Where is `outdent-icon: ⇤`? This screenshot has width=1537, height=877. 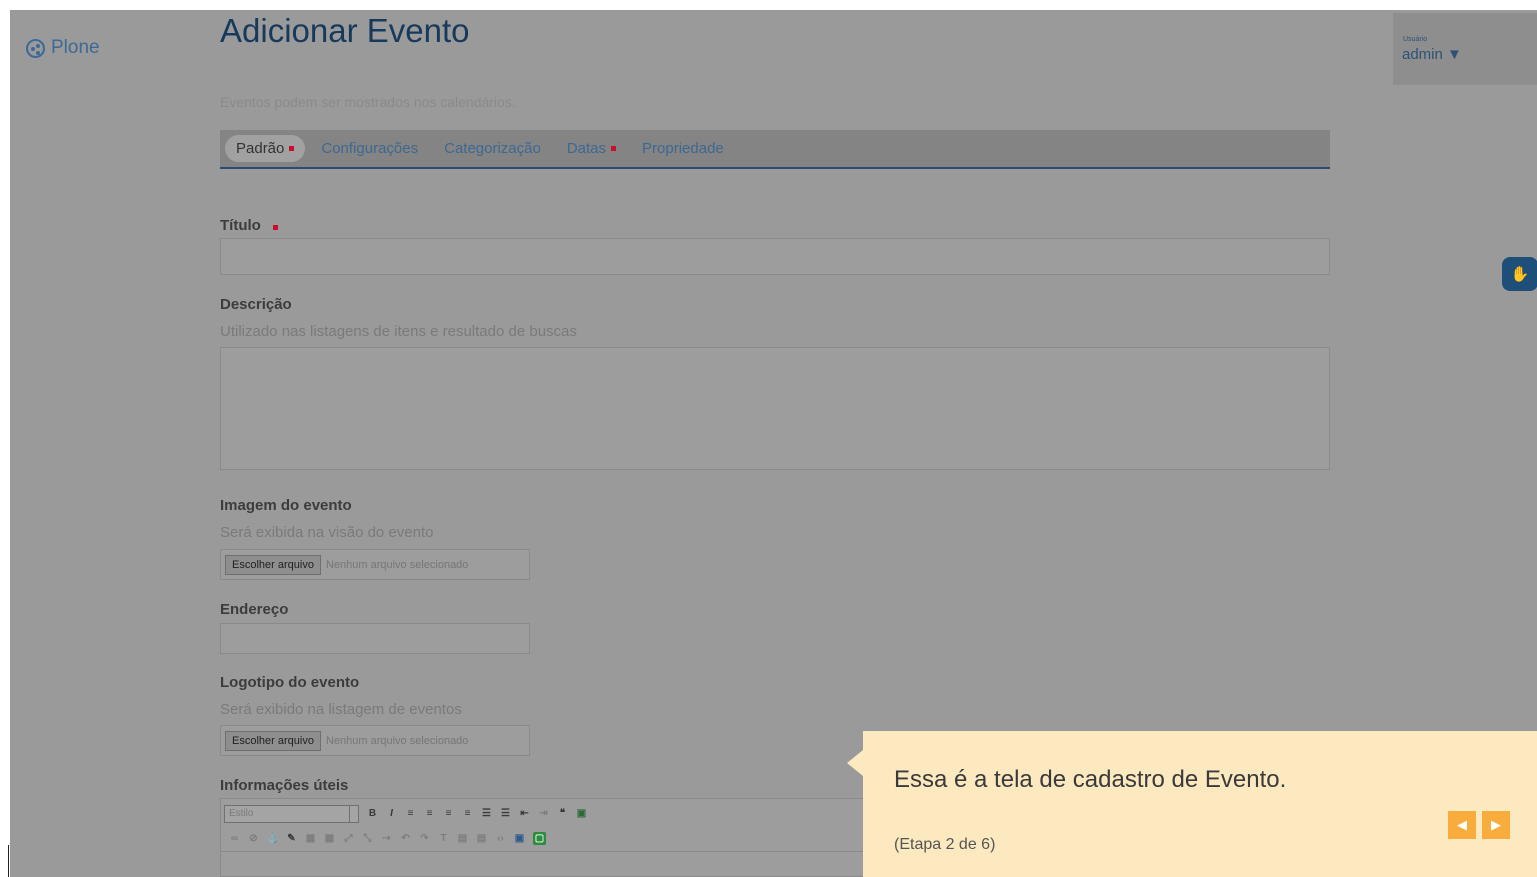 outdent-icon: ⇤ is located at coordinates (524, 813).